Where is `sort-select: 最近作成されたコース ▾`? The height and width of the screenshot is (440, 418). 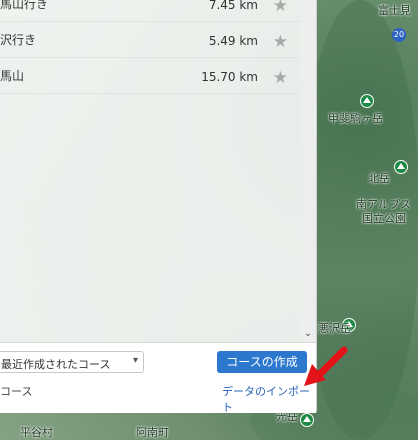 sort-select: 最近作成されたコース ▾ is located at coordinates (72, 362).